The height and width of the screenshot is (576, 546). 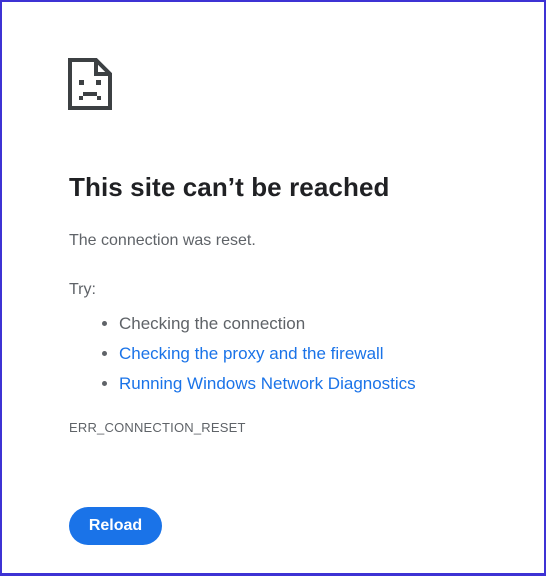 What do you see at coordinates (157, 427) in the screenshot?
I see `error-code: ERR_CONNECTION_RESET` at bounding box center [157, 427].